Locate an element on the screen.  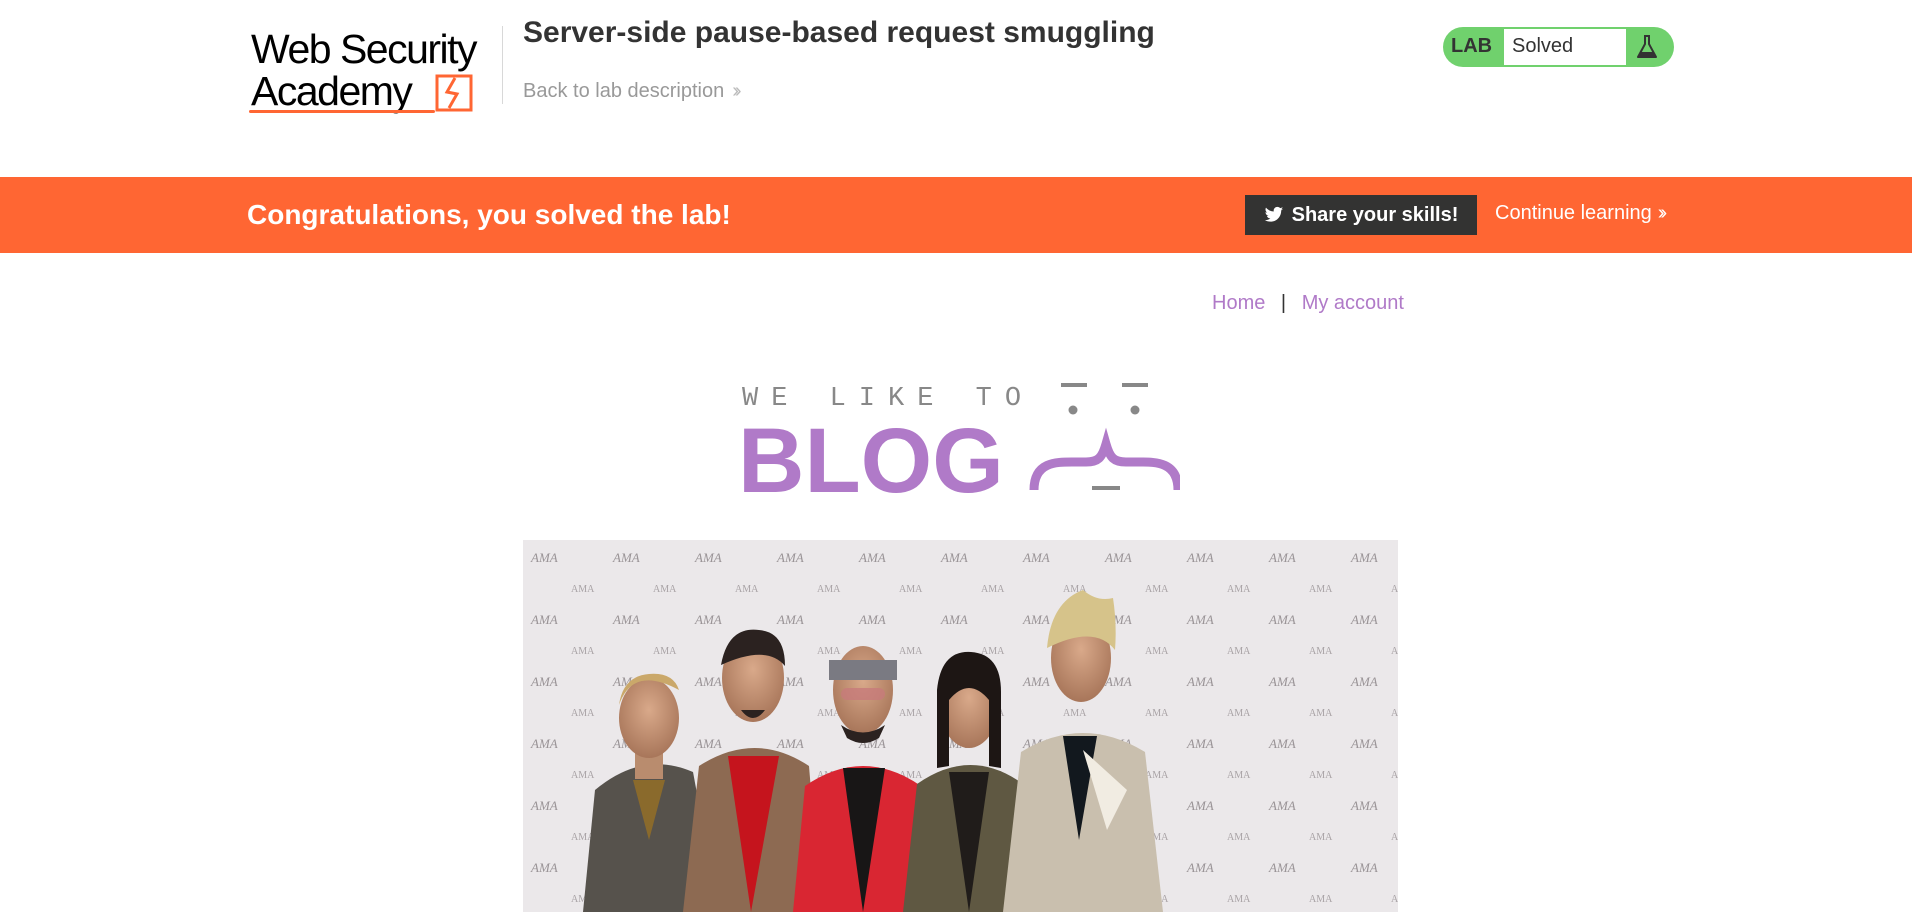
continue-learning-label: Continue learning is located at coordinates (1573, 213).